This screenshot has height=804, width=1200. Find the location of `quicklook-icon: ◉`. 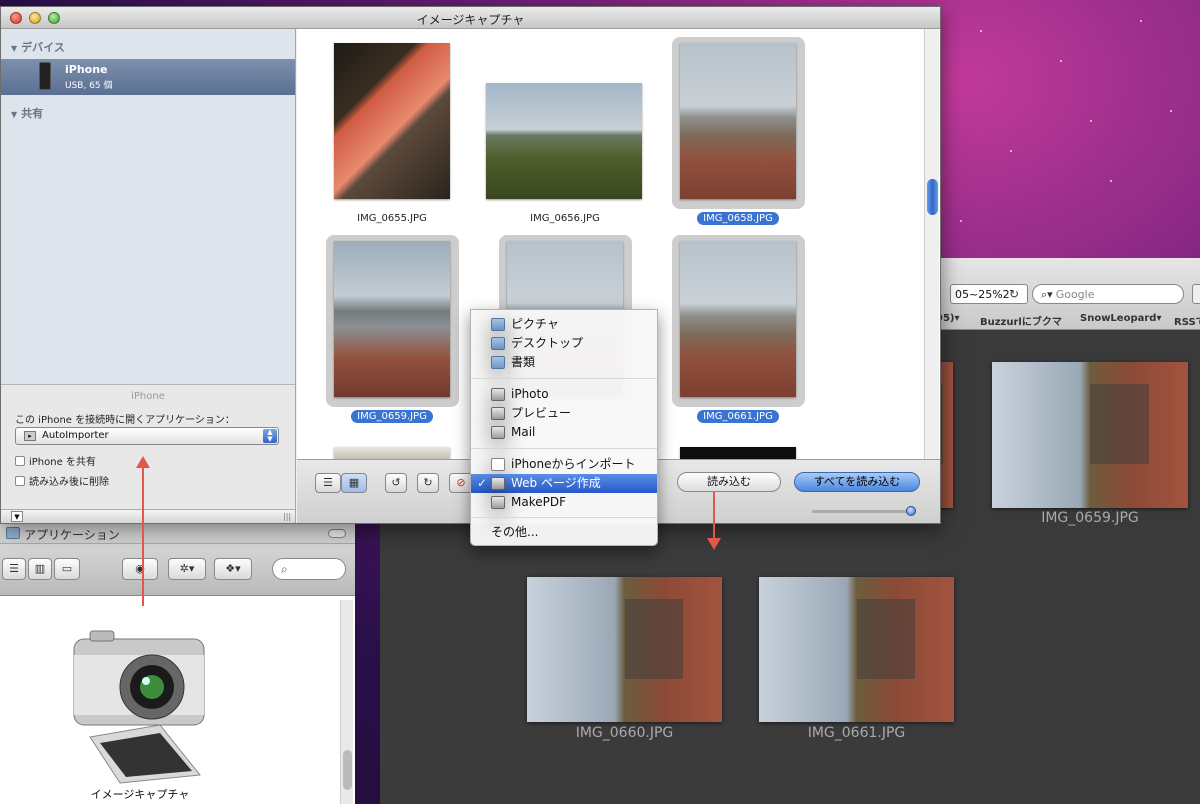

quicklook-icon: ◉ is located at coordinates (140, 569).